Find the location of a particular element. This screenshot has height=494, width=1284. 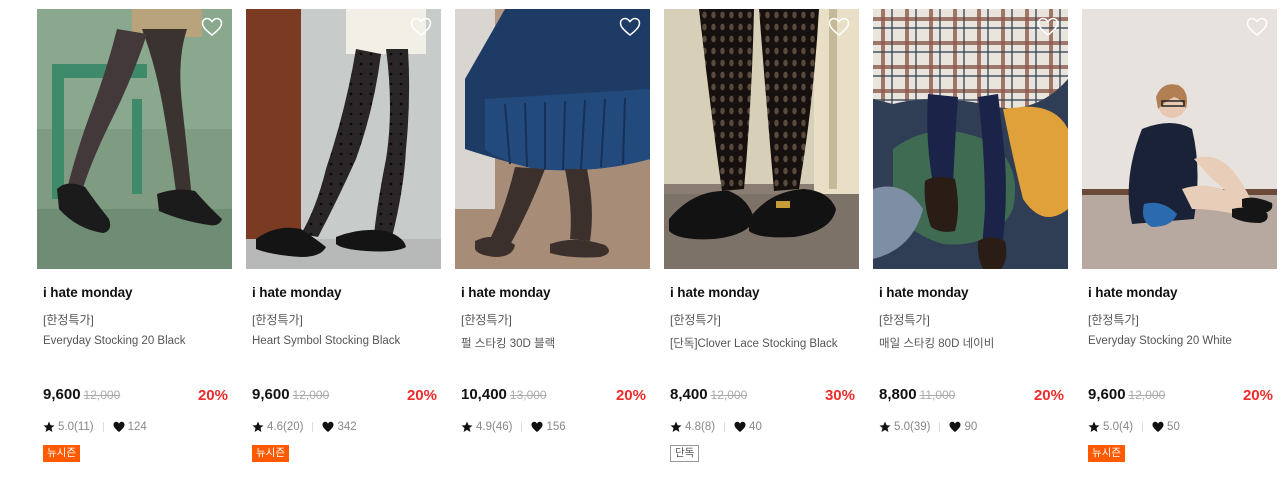

discount-rate: 30% is located at coordinates (839, 395).